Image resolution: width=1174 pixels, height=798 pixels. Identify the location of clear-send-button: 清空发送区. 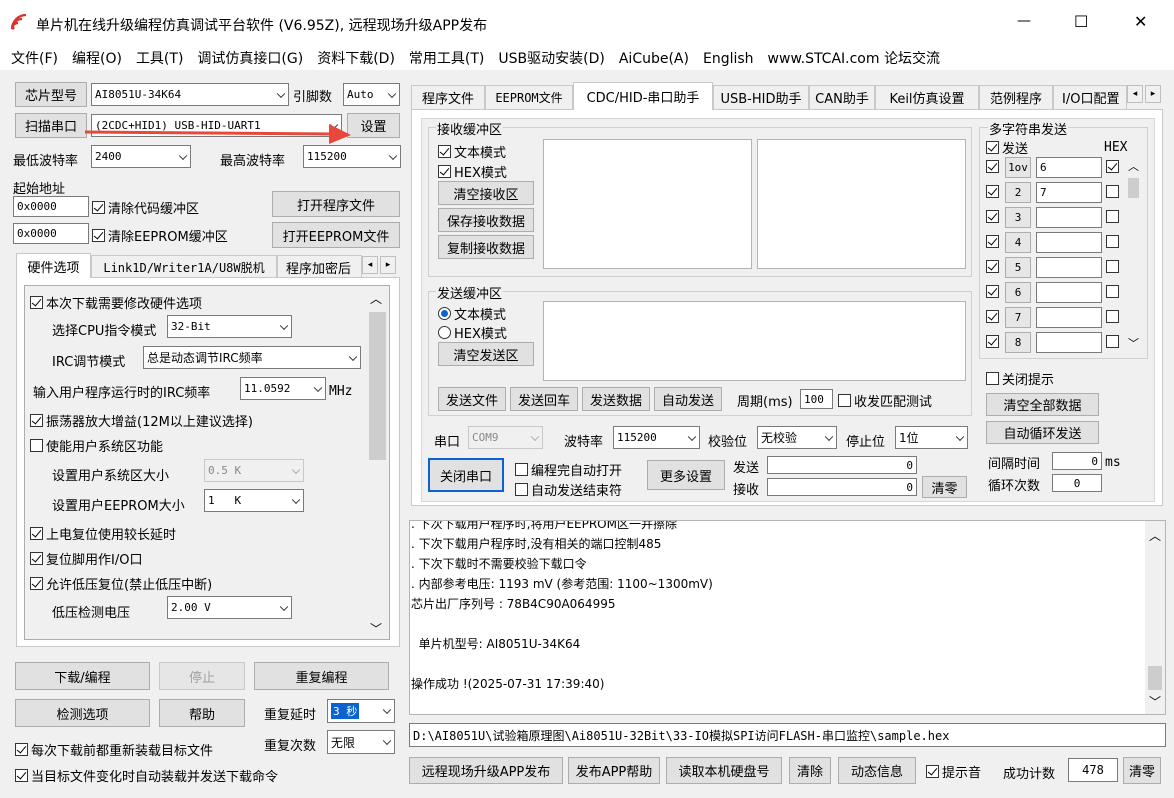
(486, 354).